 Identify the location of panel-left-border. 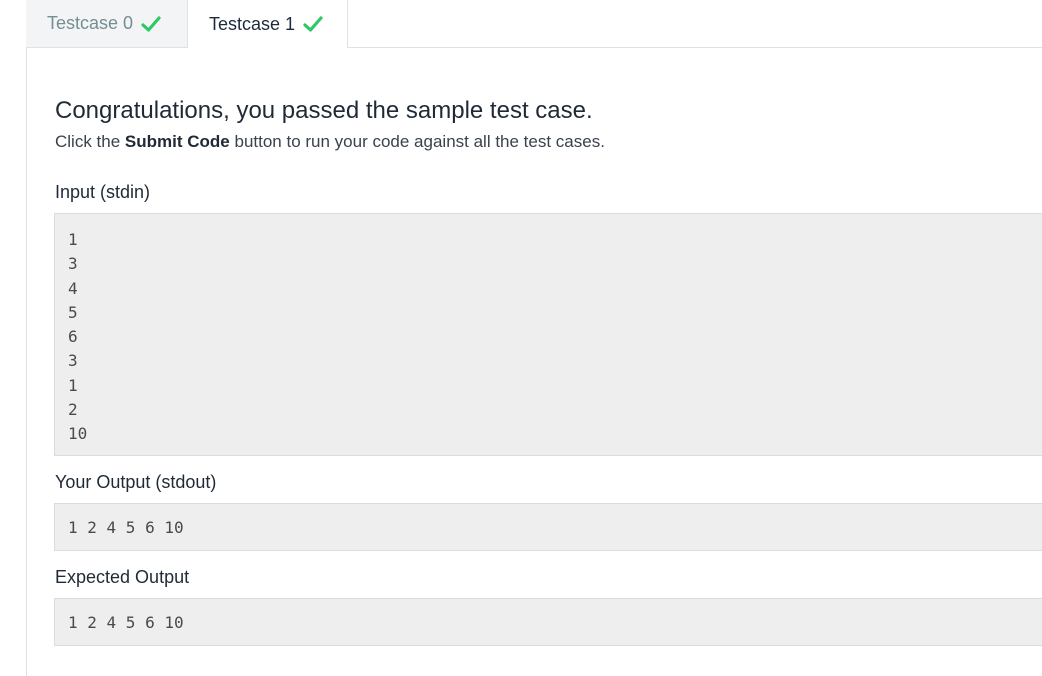
(26, 338).